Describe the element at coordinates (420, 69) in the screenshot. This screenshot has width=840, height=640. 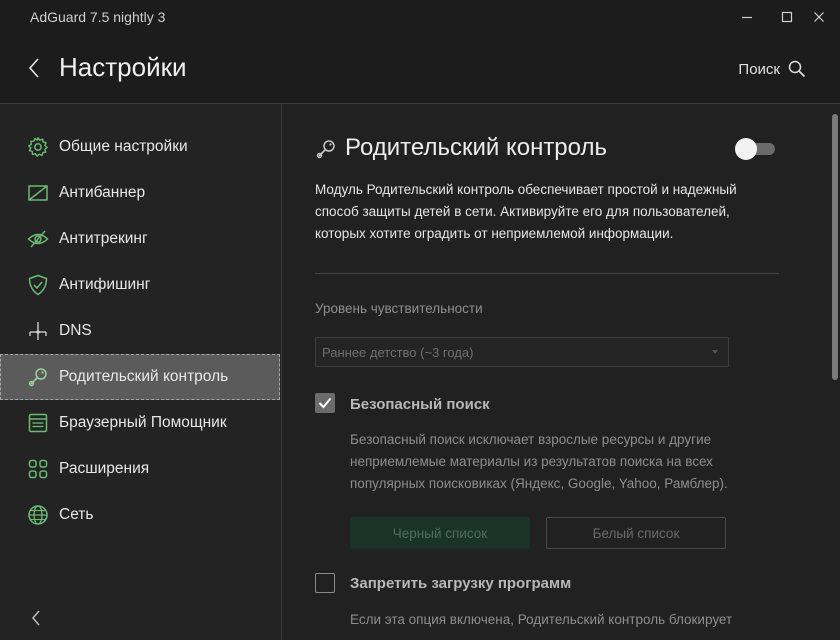
I see `settings-header: Настройки Поиск` at that location.